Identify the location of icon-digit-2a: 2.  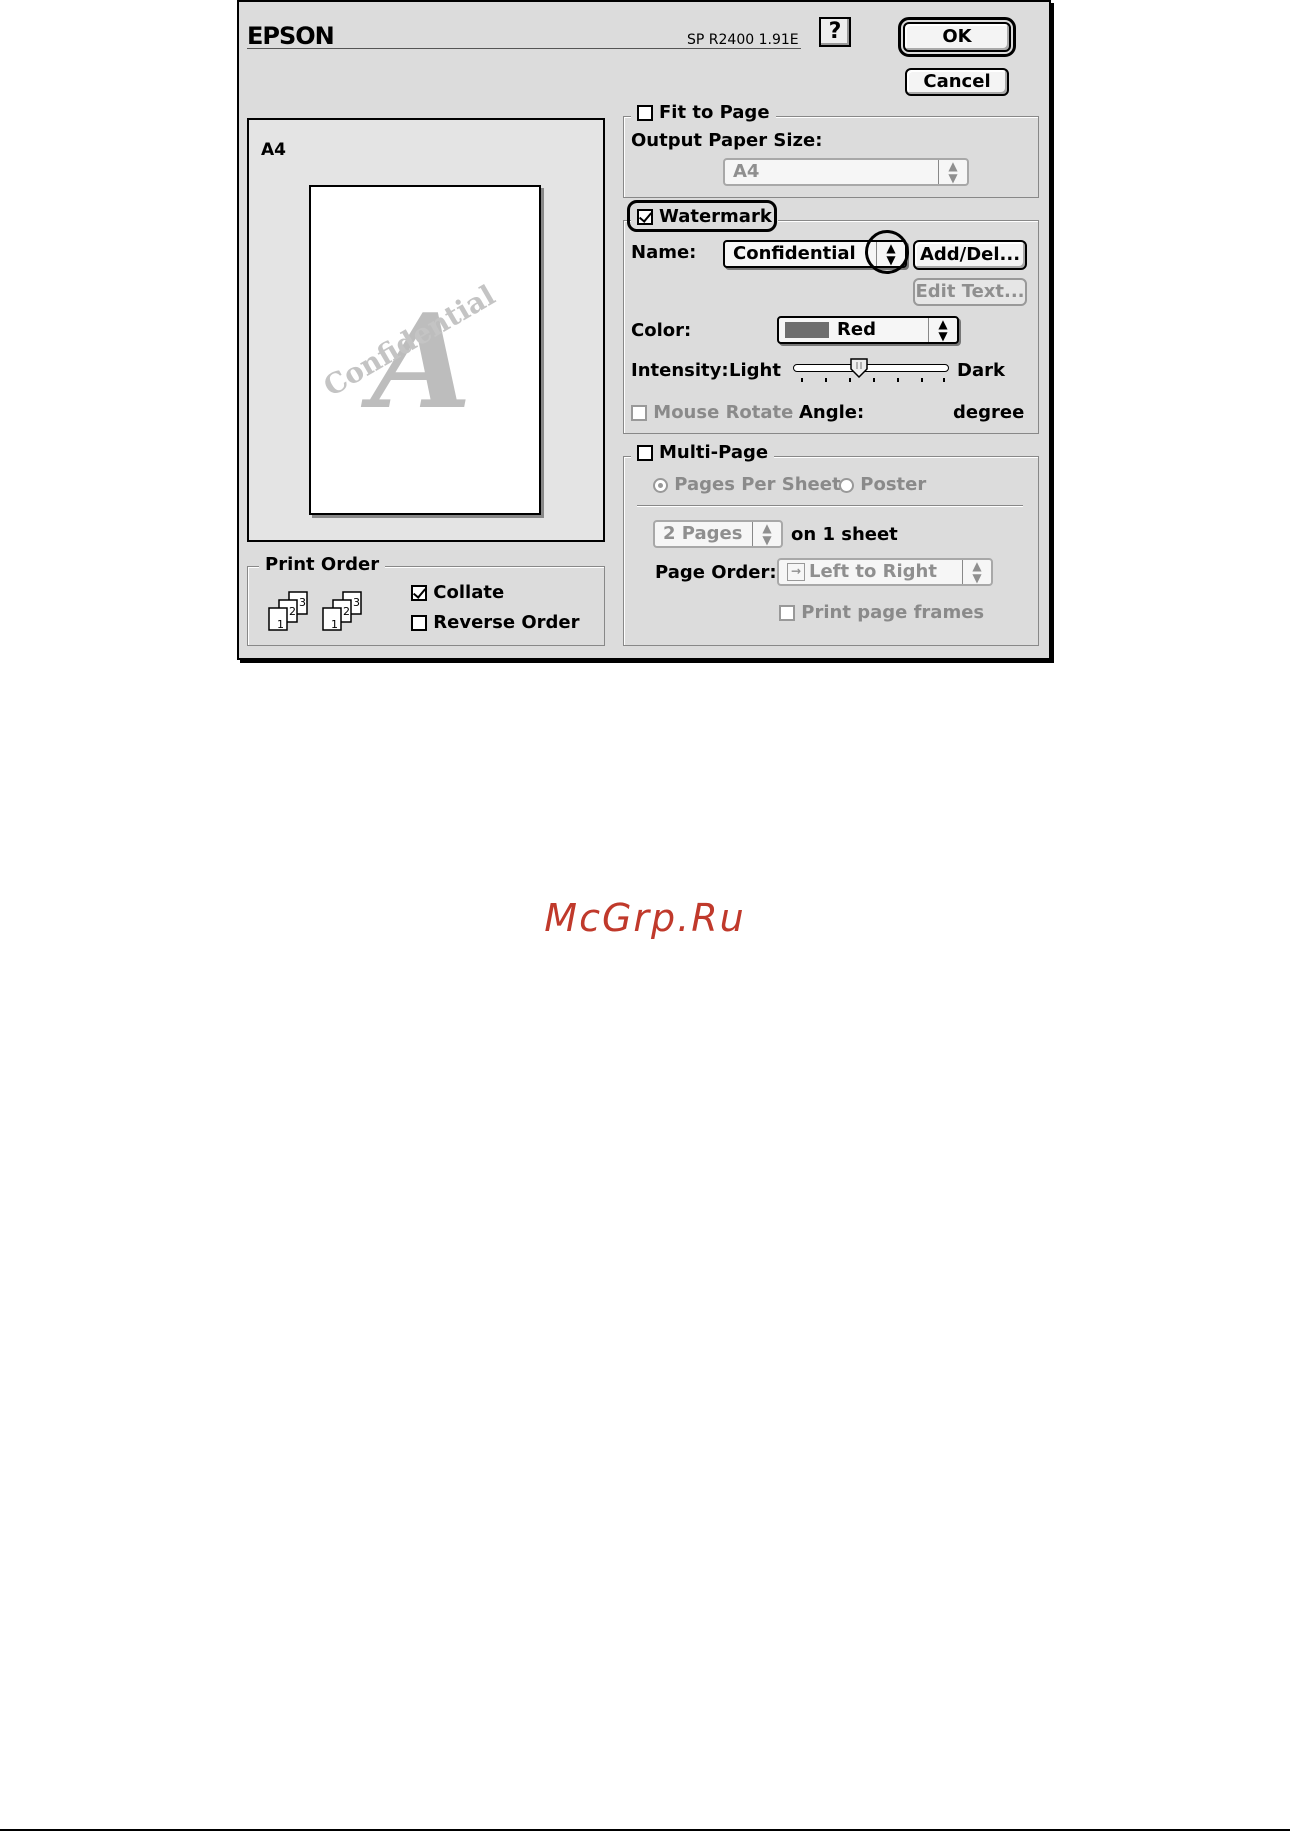
(292, 611).